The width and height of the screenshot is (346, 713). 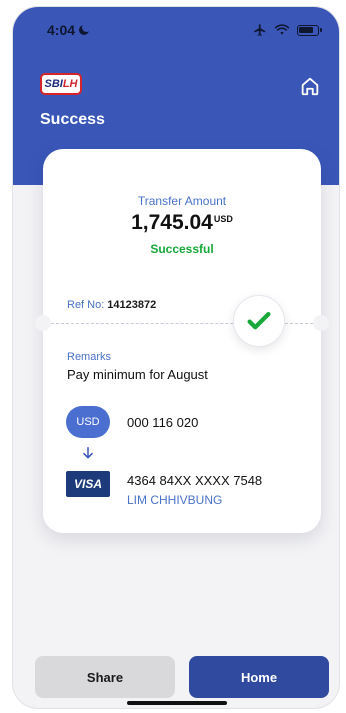 What do you see at coordinates (137, 374) in the screenshot?
I see `remarks-value: Pay minimum for August` at bounding box center [137, 374].